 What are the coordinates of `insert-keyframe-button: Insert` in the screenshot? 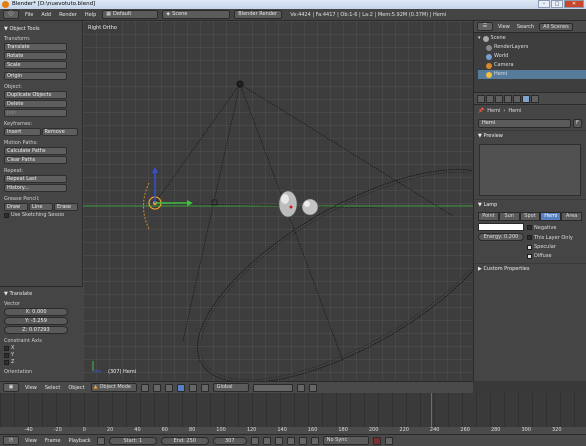 It's located at (22, 132).